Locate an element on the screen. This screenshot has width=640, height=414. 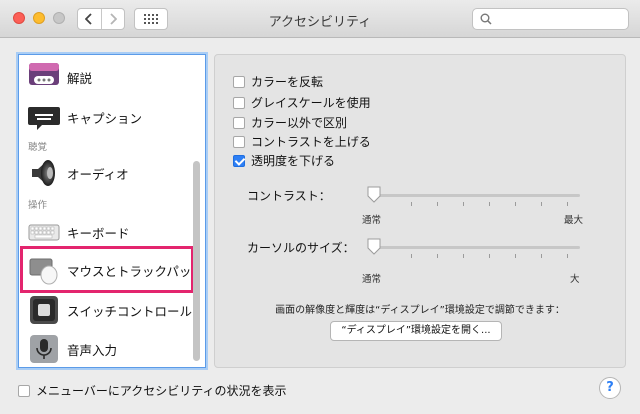
captions-icon is located at coordinates (44, 118).